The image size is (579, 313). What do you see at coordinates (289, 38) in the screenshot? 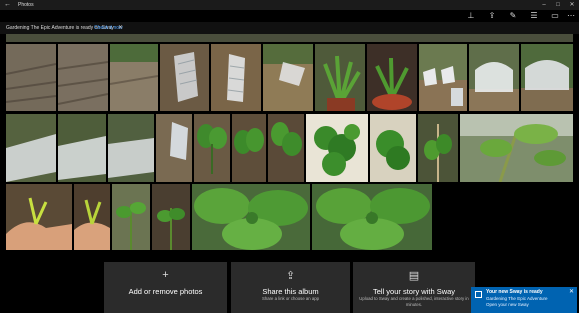
I see `photo-partial-row` at bounding box center [289, 38].